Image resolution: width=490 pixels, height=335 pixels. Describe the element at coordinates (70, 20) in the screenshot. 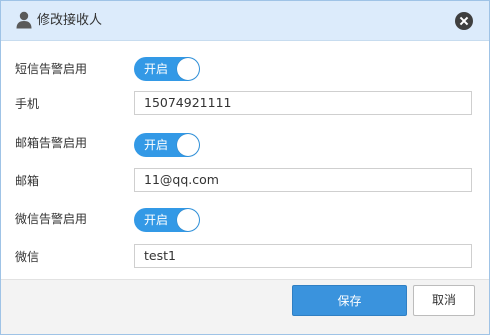

I see `dialog-title: 修改接收人` at that location.